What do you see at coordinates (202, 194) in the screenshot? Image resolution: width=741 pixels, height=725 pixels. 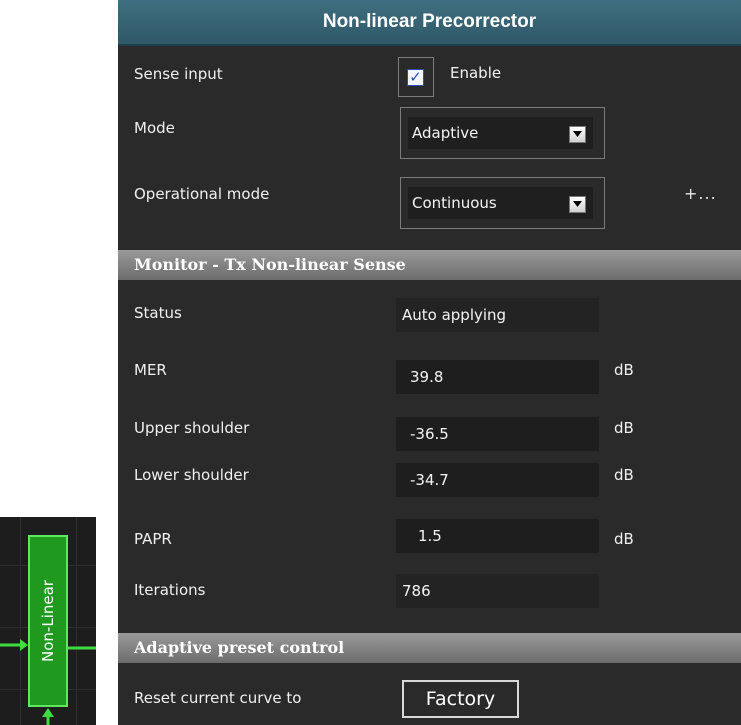 I see `operational-mode-label: Operational mode` at bounding box center [202, 194].